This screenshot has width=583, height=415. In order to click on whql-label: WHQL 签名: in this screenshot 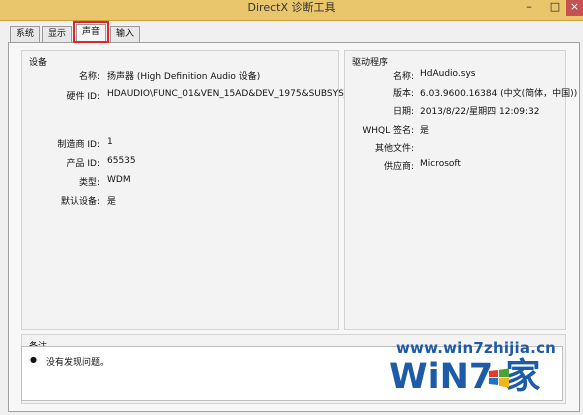, I will do `click(388, 131)`.